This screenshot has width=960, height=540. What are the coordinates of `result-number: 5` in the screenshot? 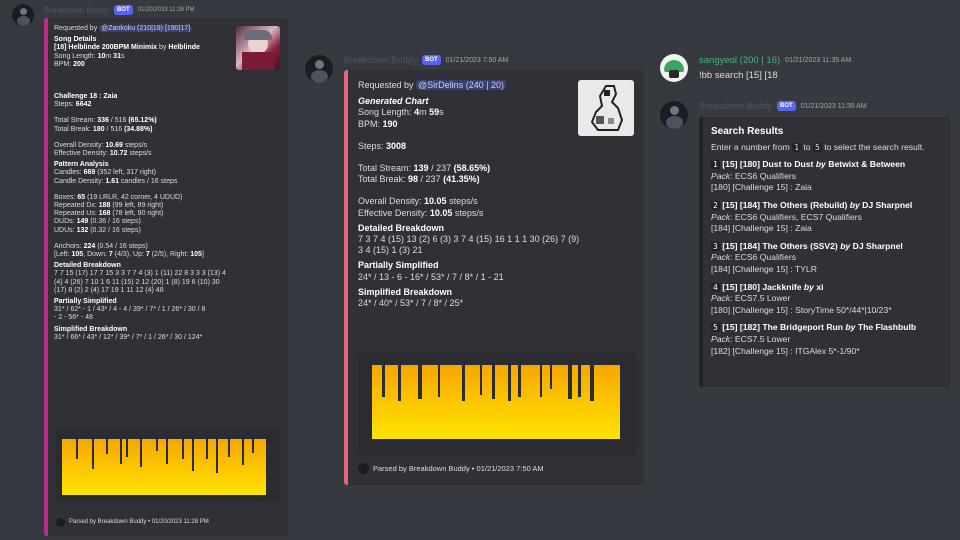 It's located at (715, 328).